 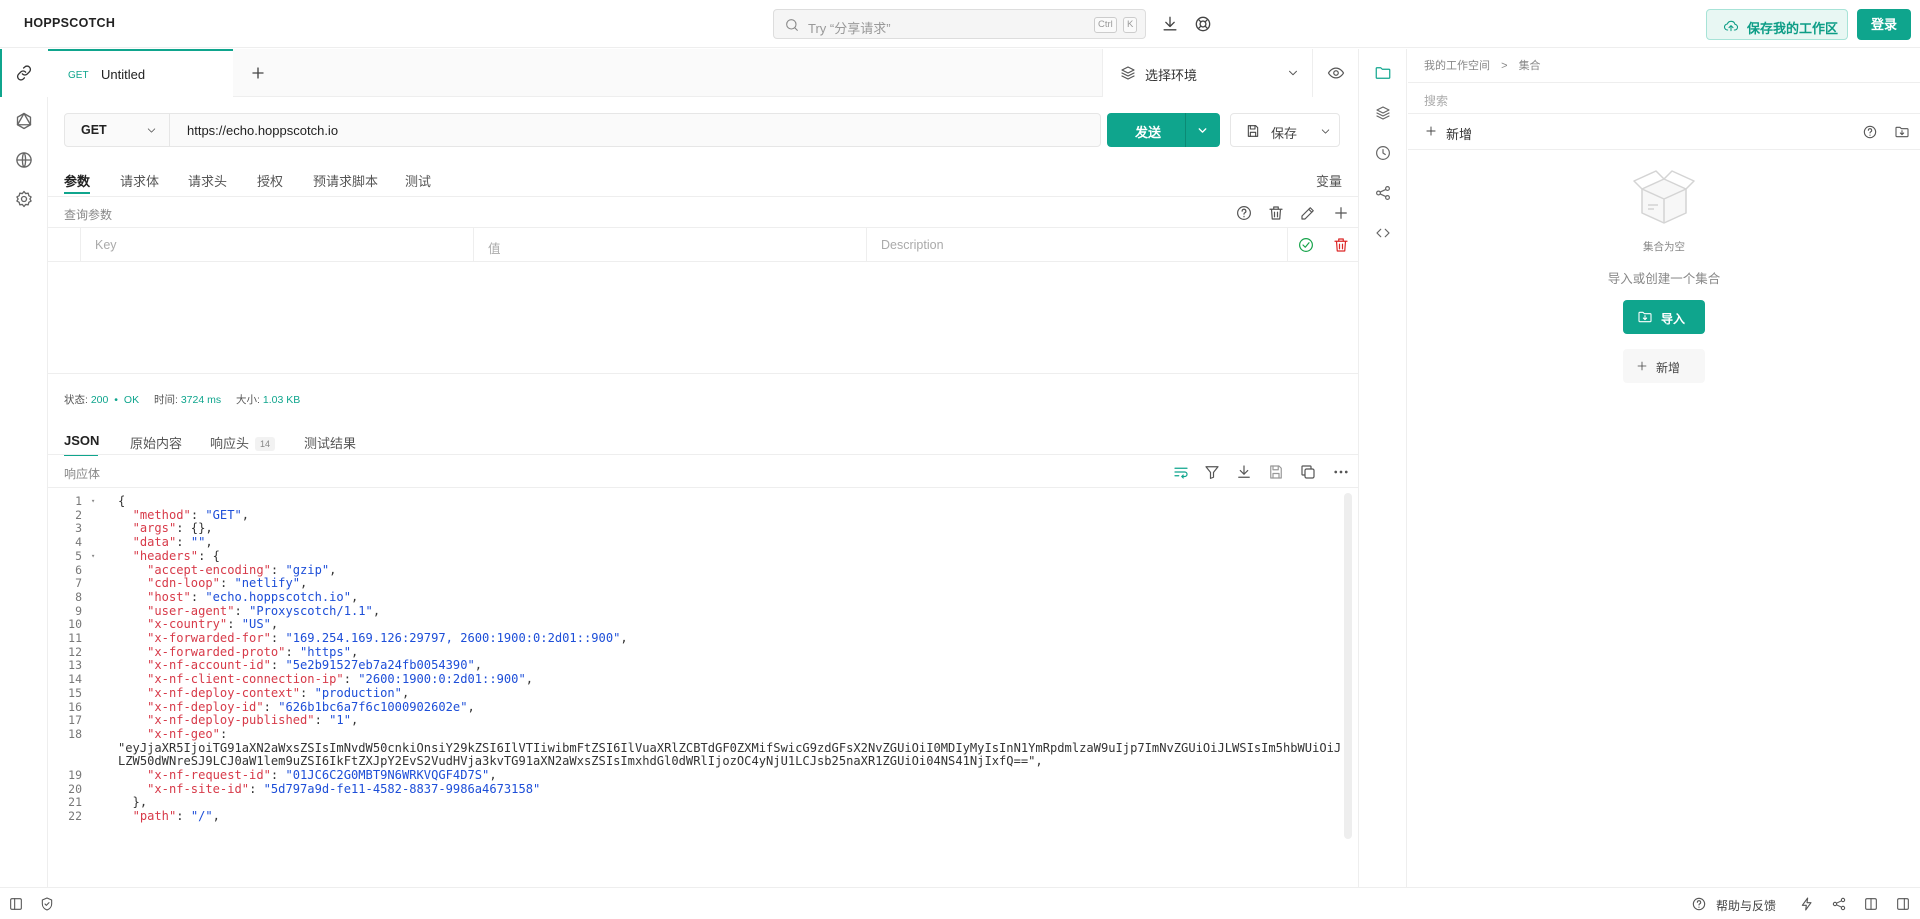 I want to click on time-label: 时间:, so click(x=166, y=400).